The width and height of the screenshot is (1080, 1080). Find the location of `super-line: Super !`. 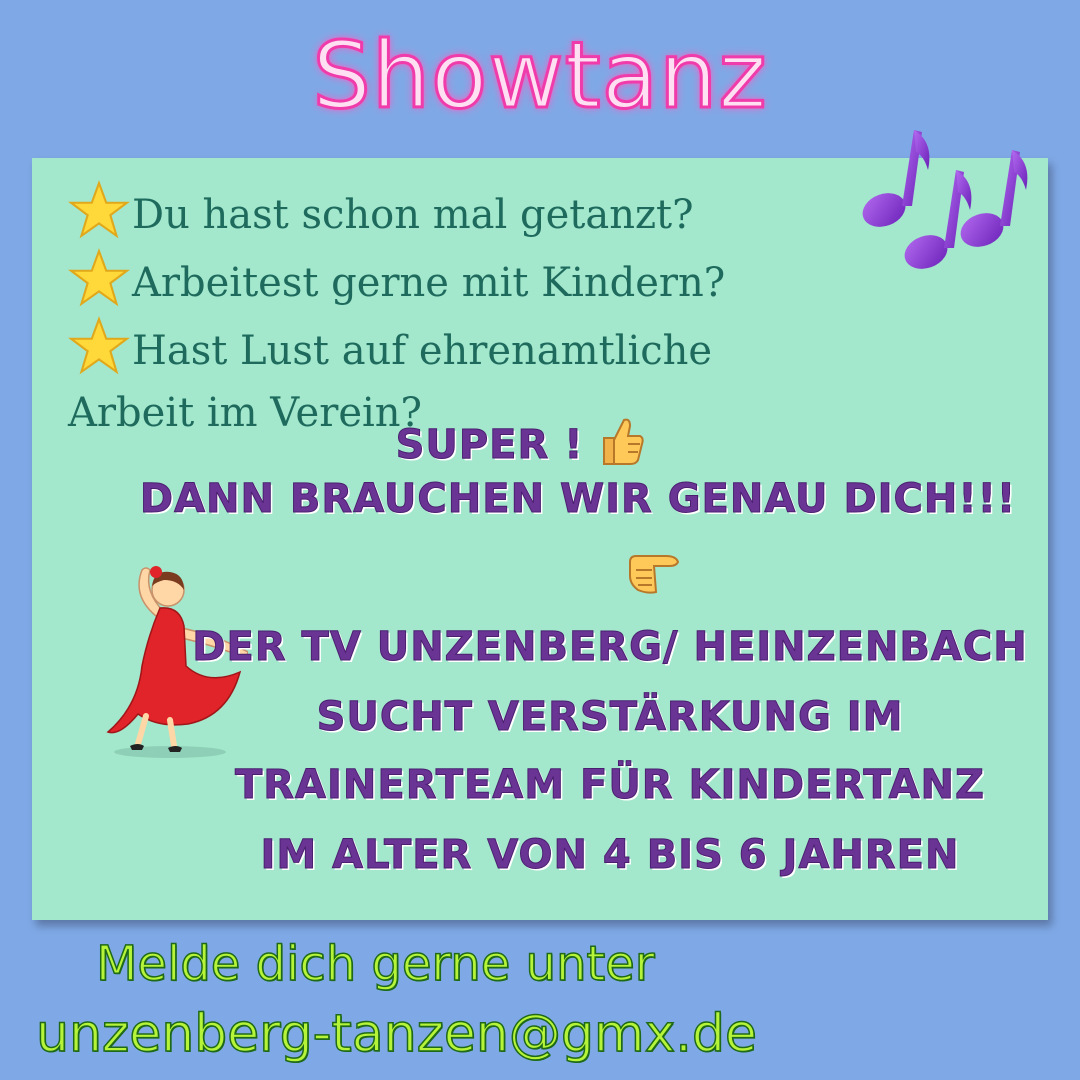

super-line: Super ! is located at coordinates (520, 442).